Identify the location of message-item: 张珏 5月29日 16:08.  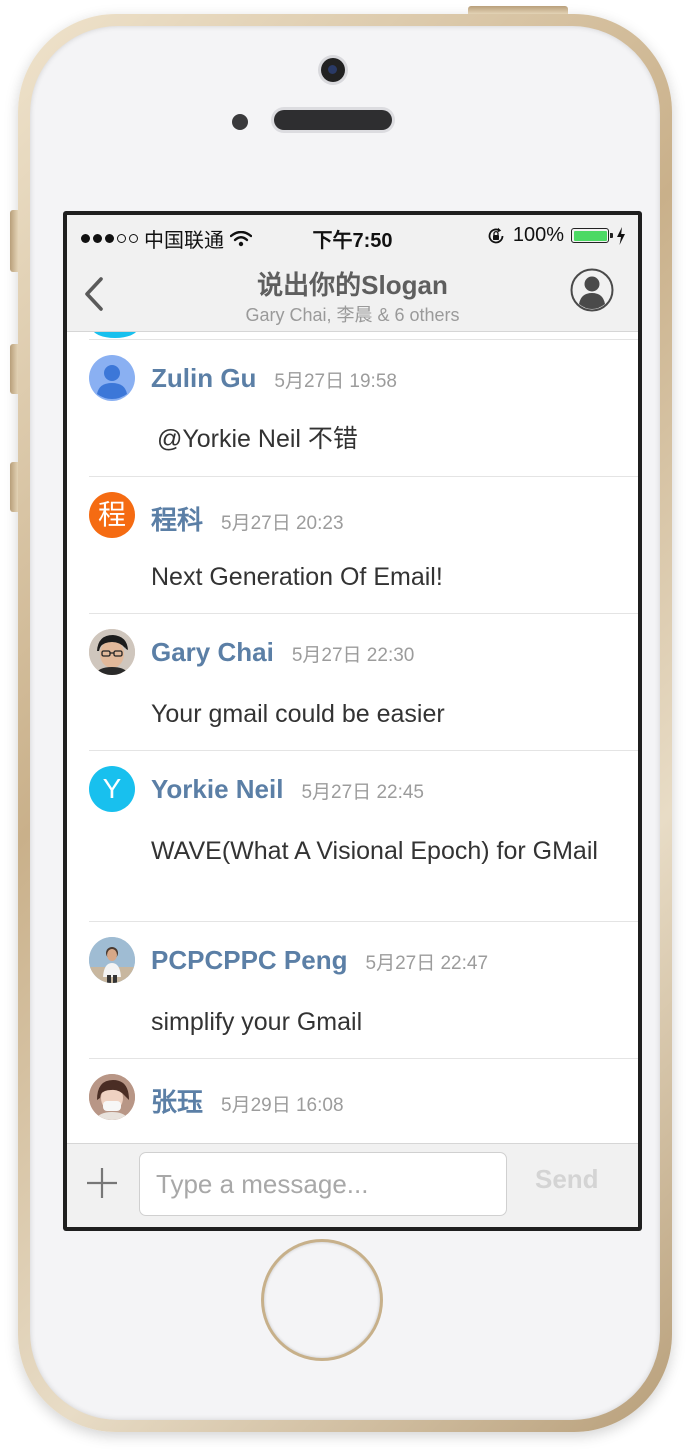
(352, 1101).